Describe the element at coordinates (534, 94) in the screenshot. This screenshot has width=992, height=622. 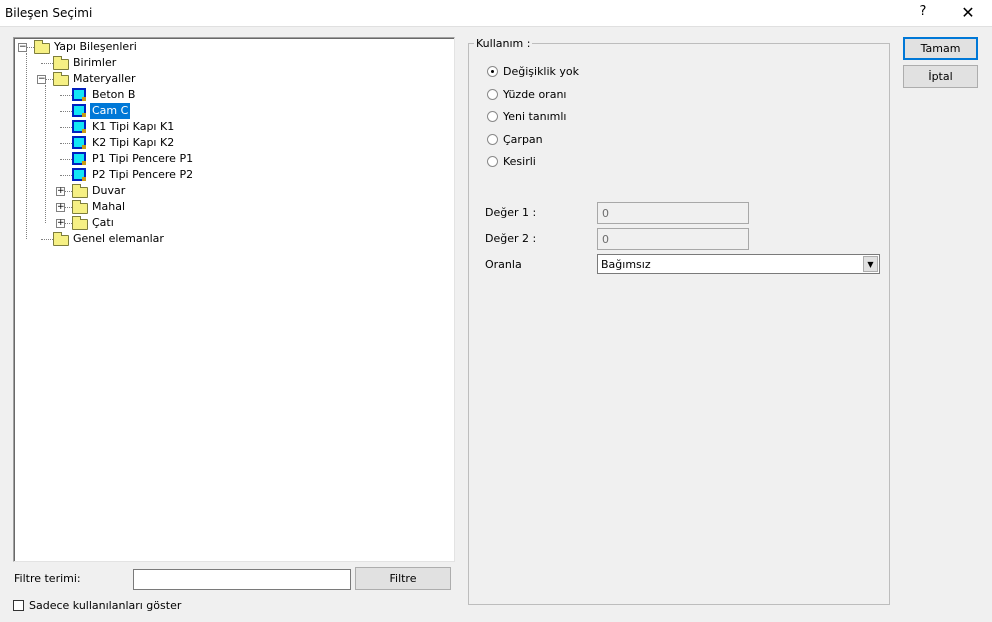
I see `usage-radio-label: Yüzde oranı` at that location.